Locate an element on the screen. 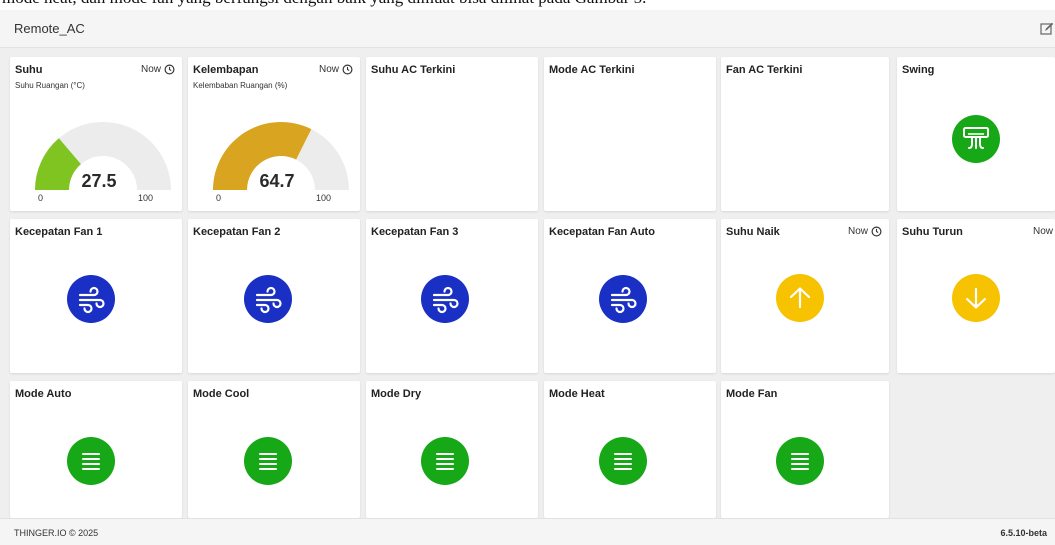  widget-suhu-turun: Suhu Turun Now is located at coordinates (976, 296).